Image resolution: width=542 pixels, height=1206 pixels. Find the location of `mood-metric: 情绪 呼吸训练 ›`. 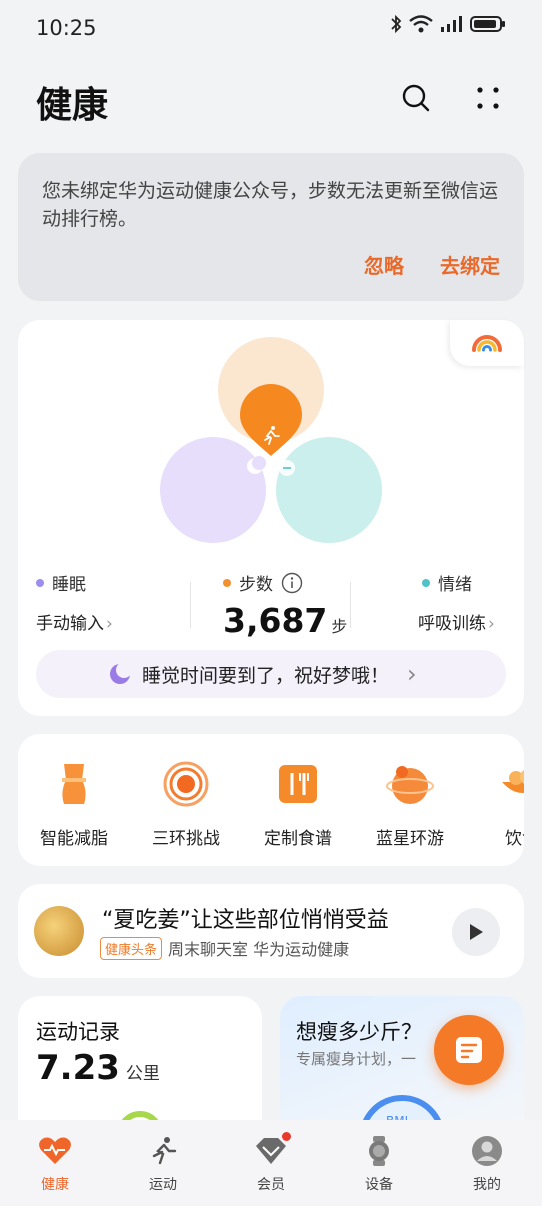

mood-metric: 情绪 呼吸训练 › is located at coordinates (456, 602).